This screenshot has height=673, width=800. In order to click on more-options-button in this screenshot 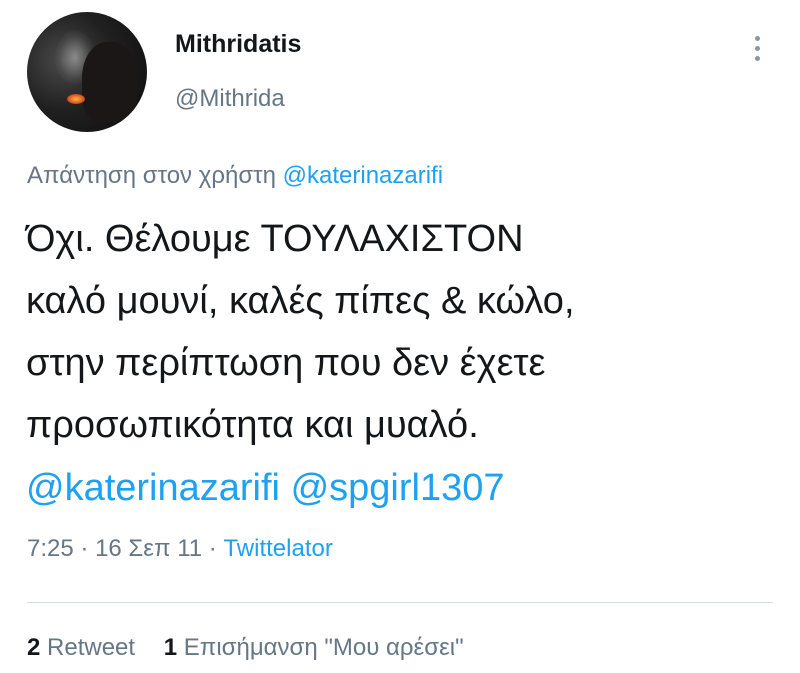, I will do `click(757, 48)`.